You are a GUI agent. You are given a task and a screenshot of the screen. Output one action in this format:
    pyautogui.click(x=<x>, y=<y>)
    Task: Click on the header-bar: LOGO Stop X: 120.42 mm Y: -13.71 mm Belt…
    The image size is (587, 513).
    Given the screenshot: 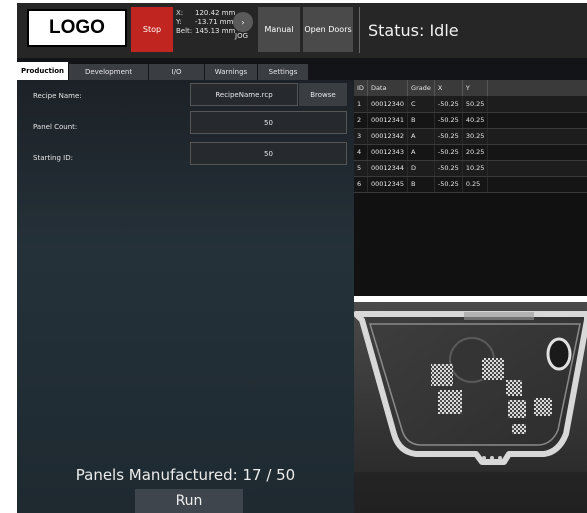 What is the action you would take?
    pyautogui.click(x=302, y=30)
    